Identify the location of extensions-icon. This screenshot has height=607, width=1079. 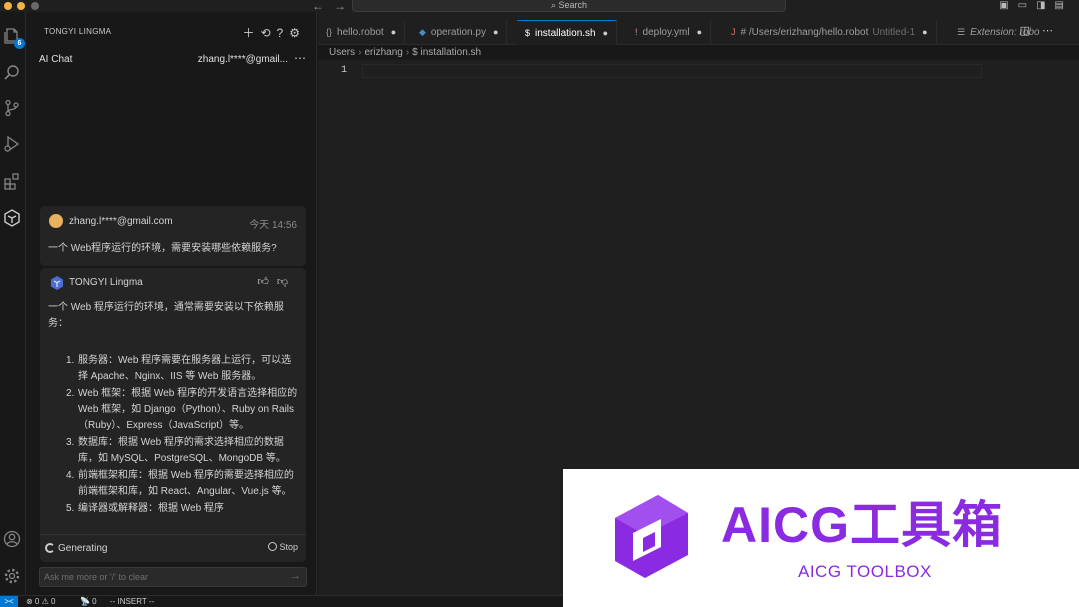
(11, 181).